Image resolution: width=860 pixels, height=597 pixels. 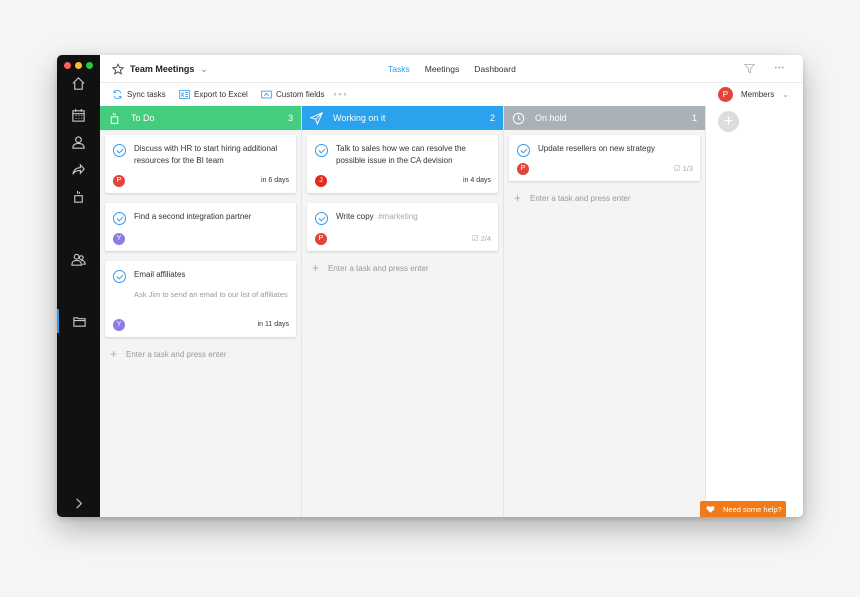 I want to click on send-icon, so click(x=316, y=118).